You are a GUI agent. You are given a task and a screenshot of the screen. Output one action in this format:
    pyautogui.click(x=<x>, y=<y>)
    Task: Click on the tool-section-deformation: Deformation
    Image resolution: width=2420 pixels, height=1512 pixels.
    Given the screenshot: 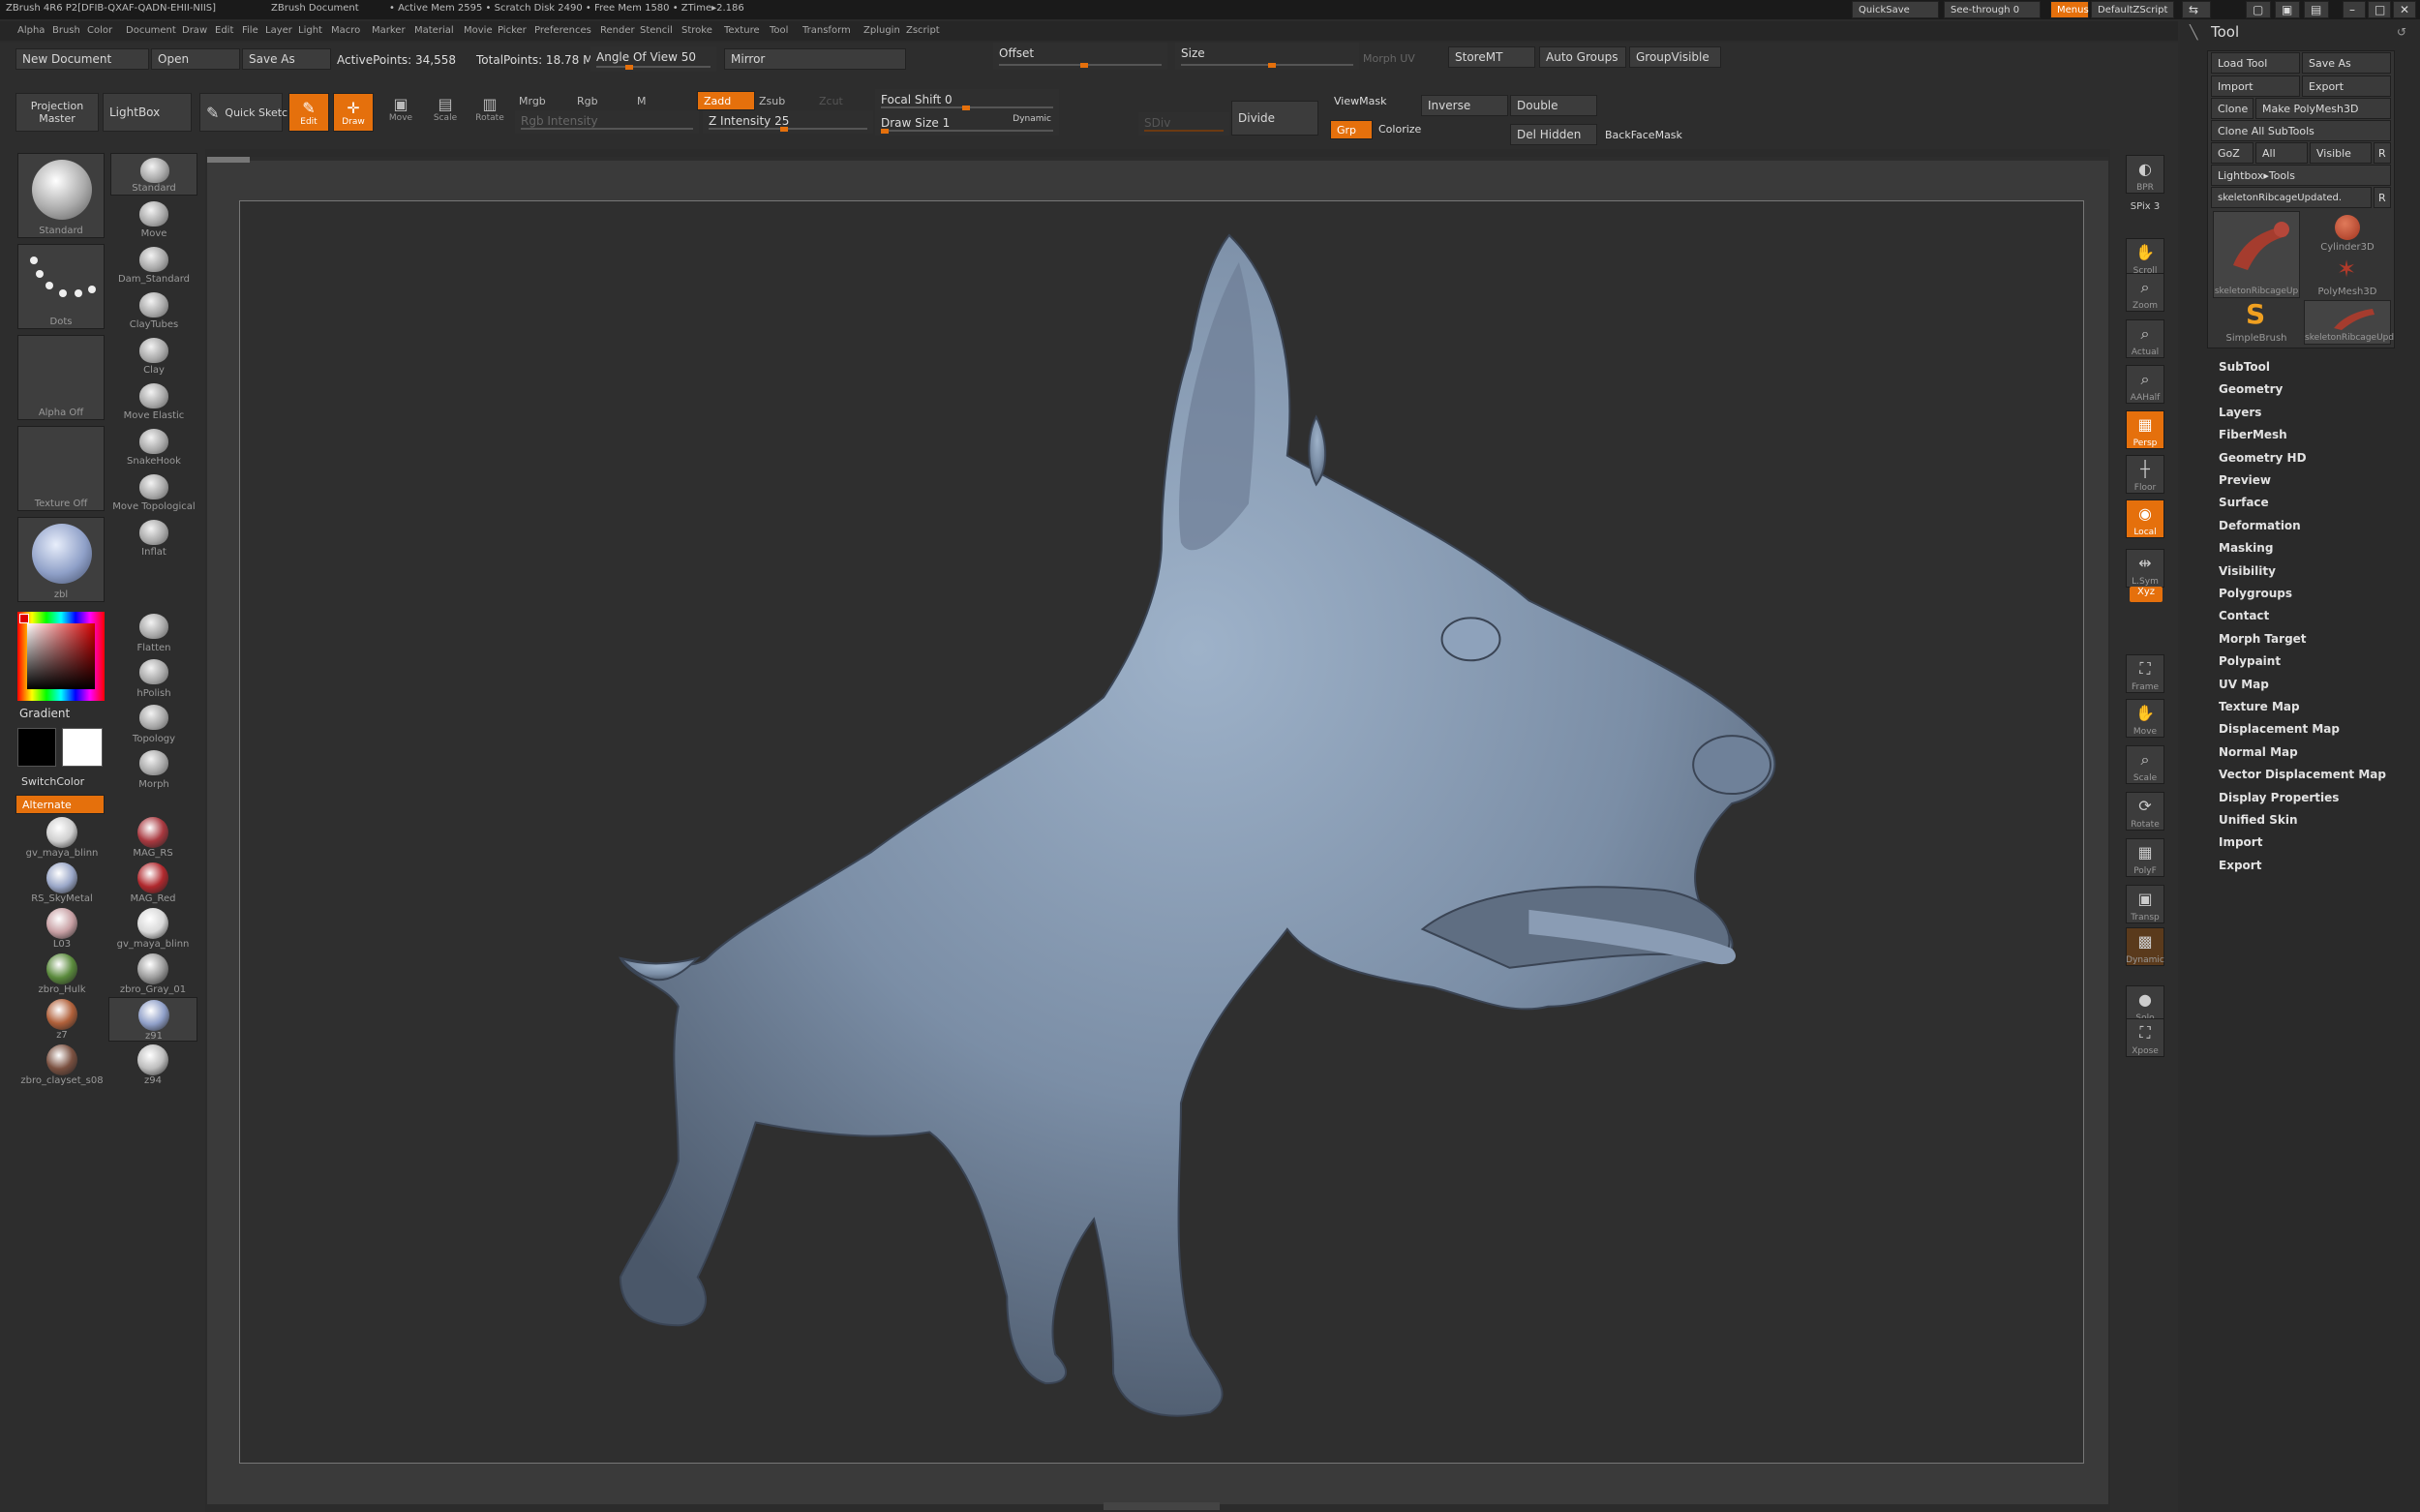 What is the action you would take?
    pyautogui.click(x=2260, y=525)
    